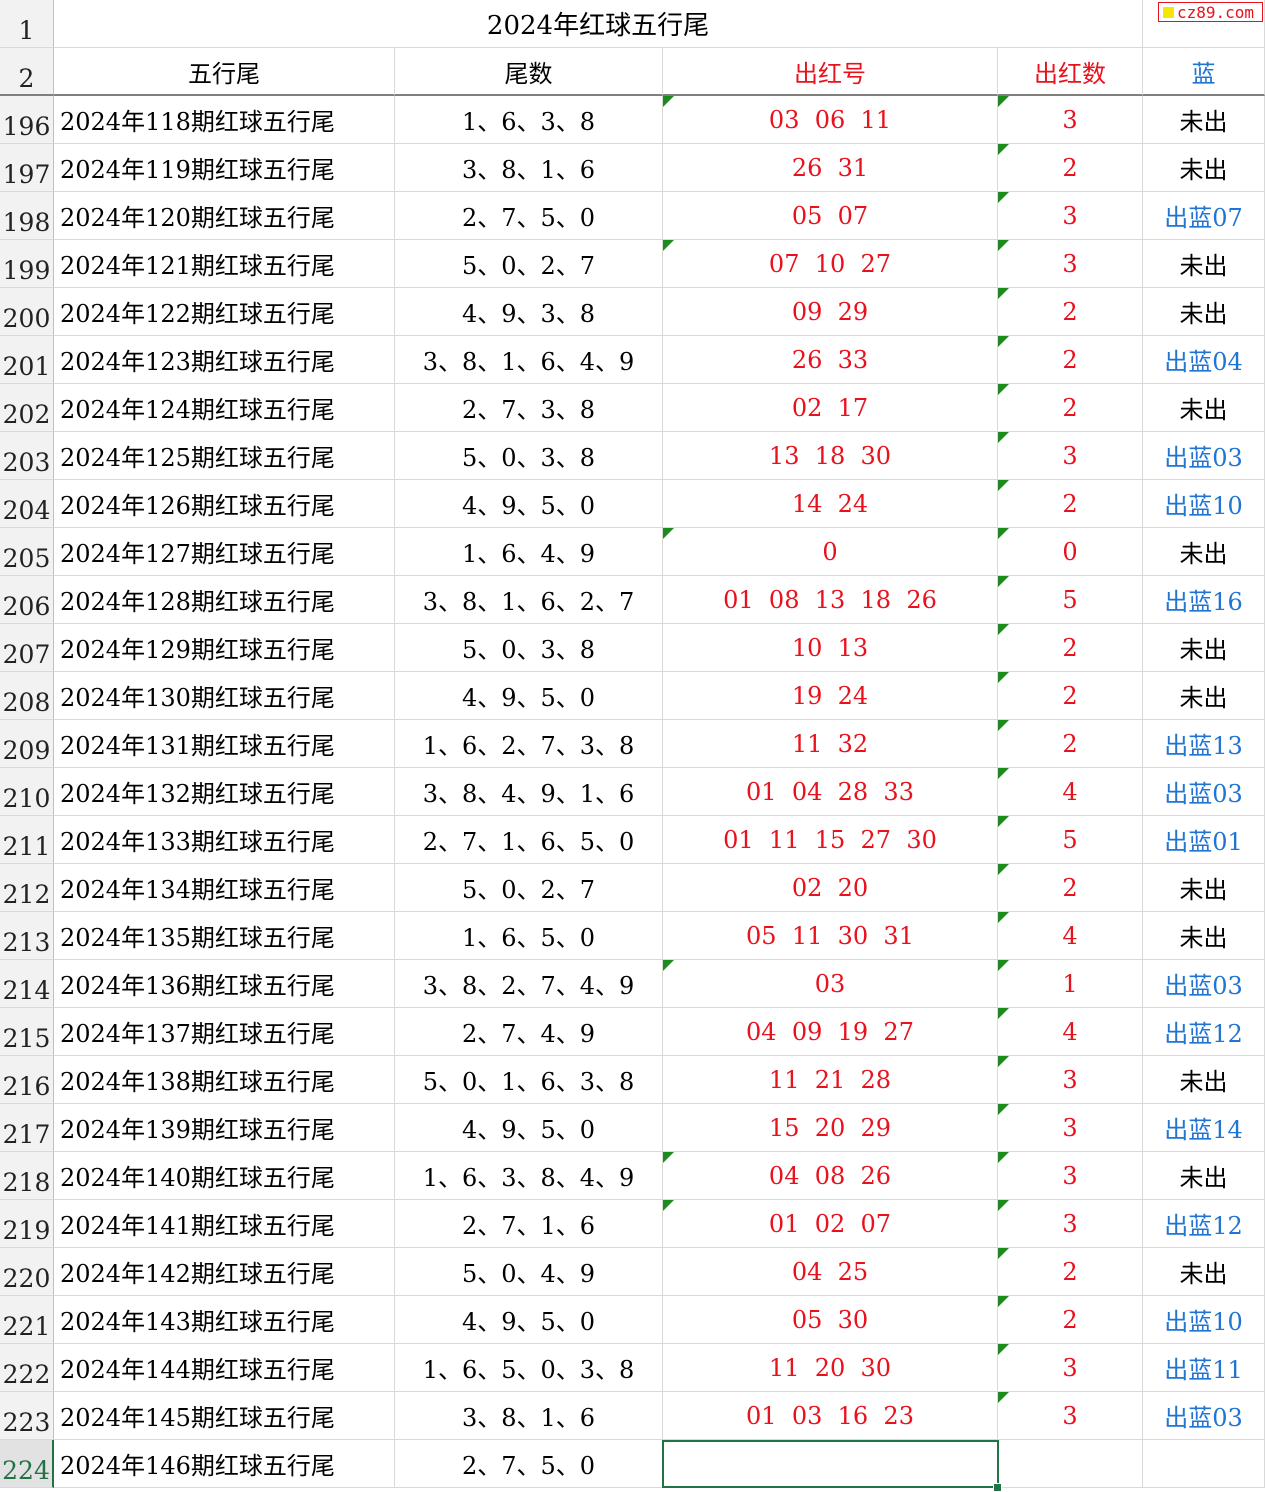 The image size is (1265, 1492). What do you see at coordinates (224, 1080) in the screenshot?
I see `cell-period: 2024年138期红球五行尾` at bounding box center [224, 1080].